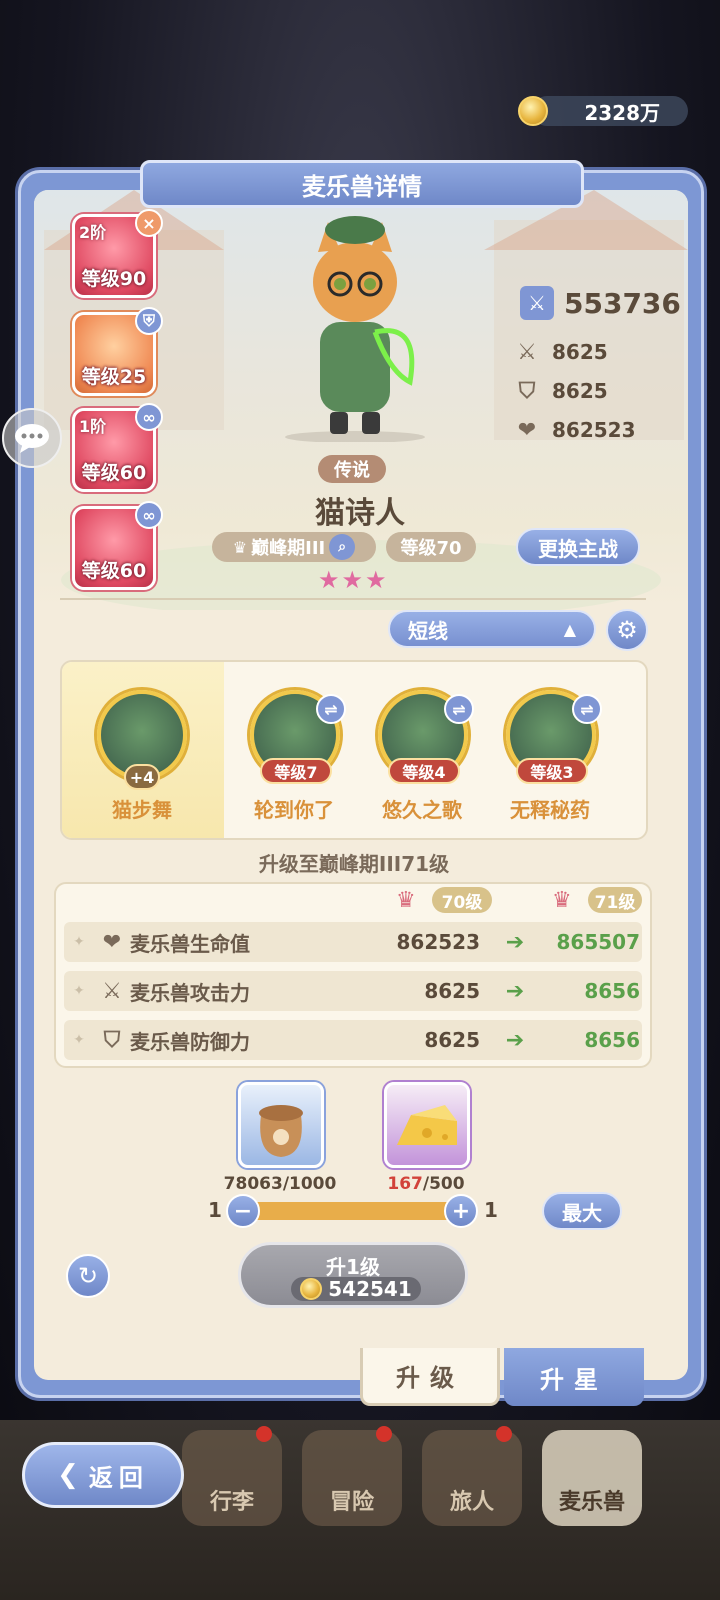 This screenshot has height=1600, width=720. Describe the element at coordinates (354, 864) in the screenshot. I see `upgrade-title: 升级至巅峰期III71级` at that location.